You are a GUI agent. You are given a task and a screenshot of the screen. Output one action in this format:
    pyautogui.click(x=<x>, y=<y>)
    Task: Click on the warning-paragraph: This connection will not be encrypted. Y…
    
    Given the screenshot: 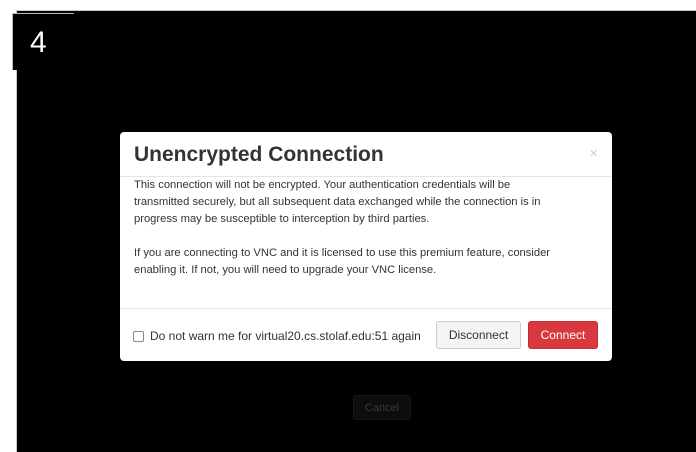 What is the action you would take?
    pyautogui.click(x=368, y=202)
    